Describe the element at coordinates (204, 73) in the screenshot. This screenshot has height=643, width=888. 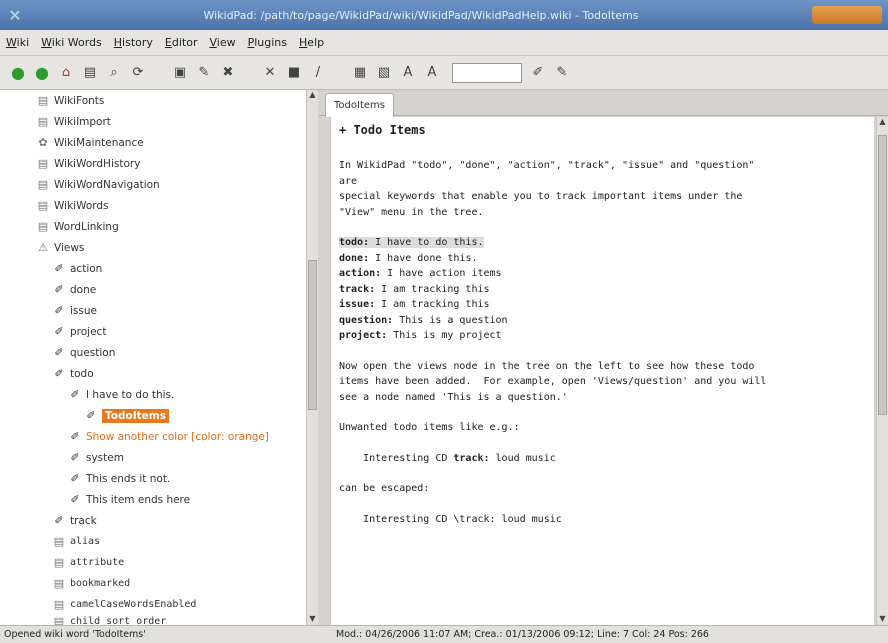
I see `new-icon: ✎` at that location.